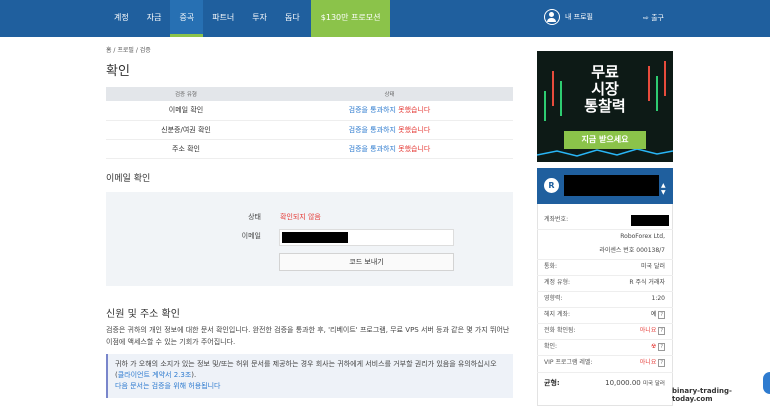 Image resolution: width=770 pixels, height=406 pixels. What do you see at coordinates (560, 330) in the screenshot?
I see `phone-label: 전화 확인됨:` at bounding box center [560, 330].